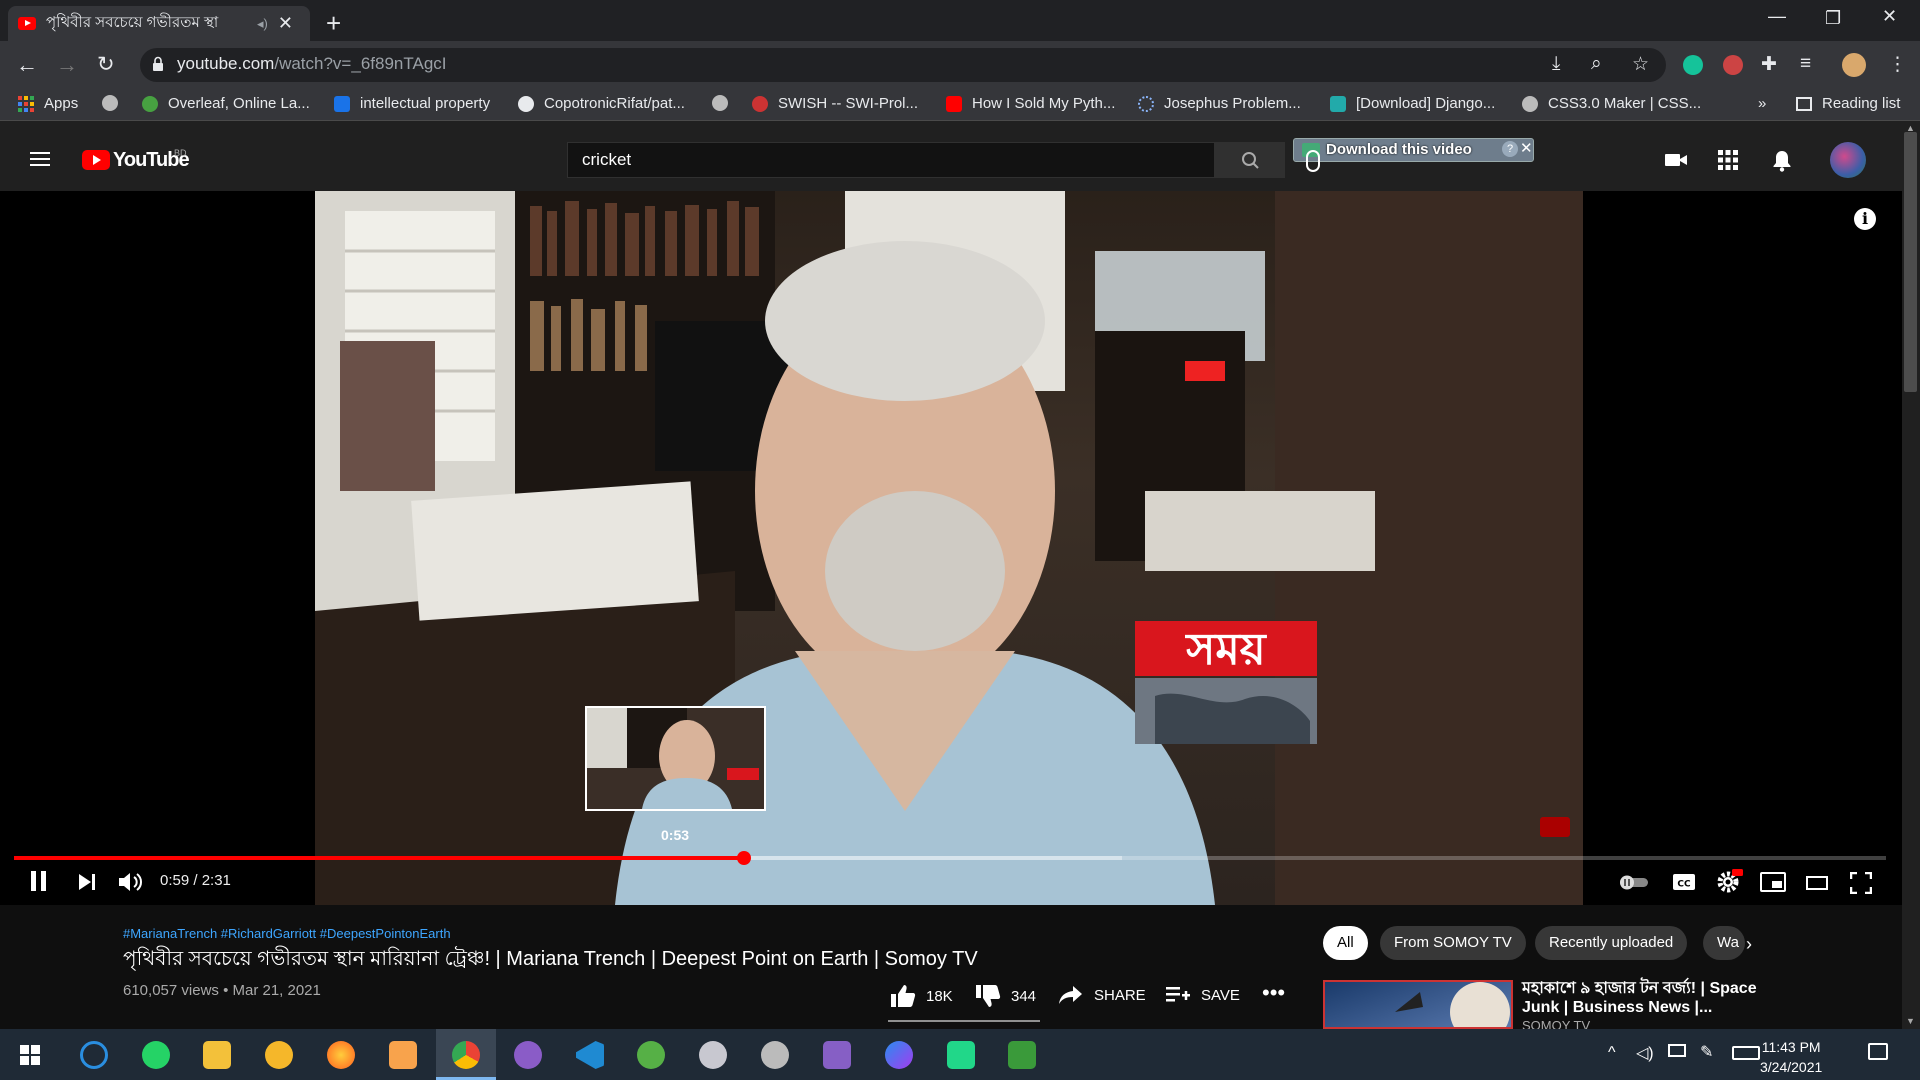 The height and width of the screenshot is (1080, 1920). Describe the element at coordinates (1102, 995) in the screenshot. I see `share-button: SHARE` at that location.